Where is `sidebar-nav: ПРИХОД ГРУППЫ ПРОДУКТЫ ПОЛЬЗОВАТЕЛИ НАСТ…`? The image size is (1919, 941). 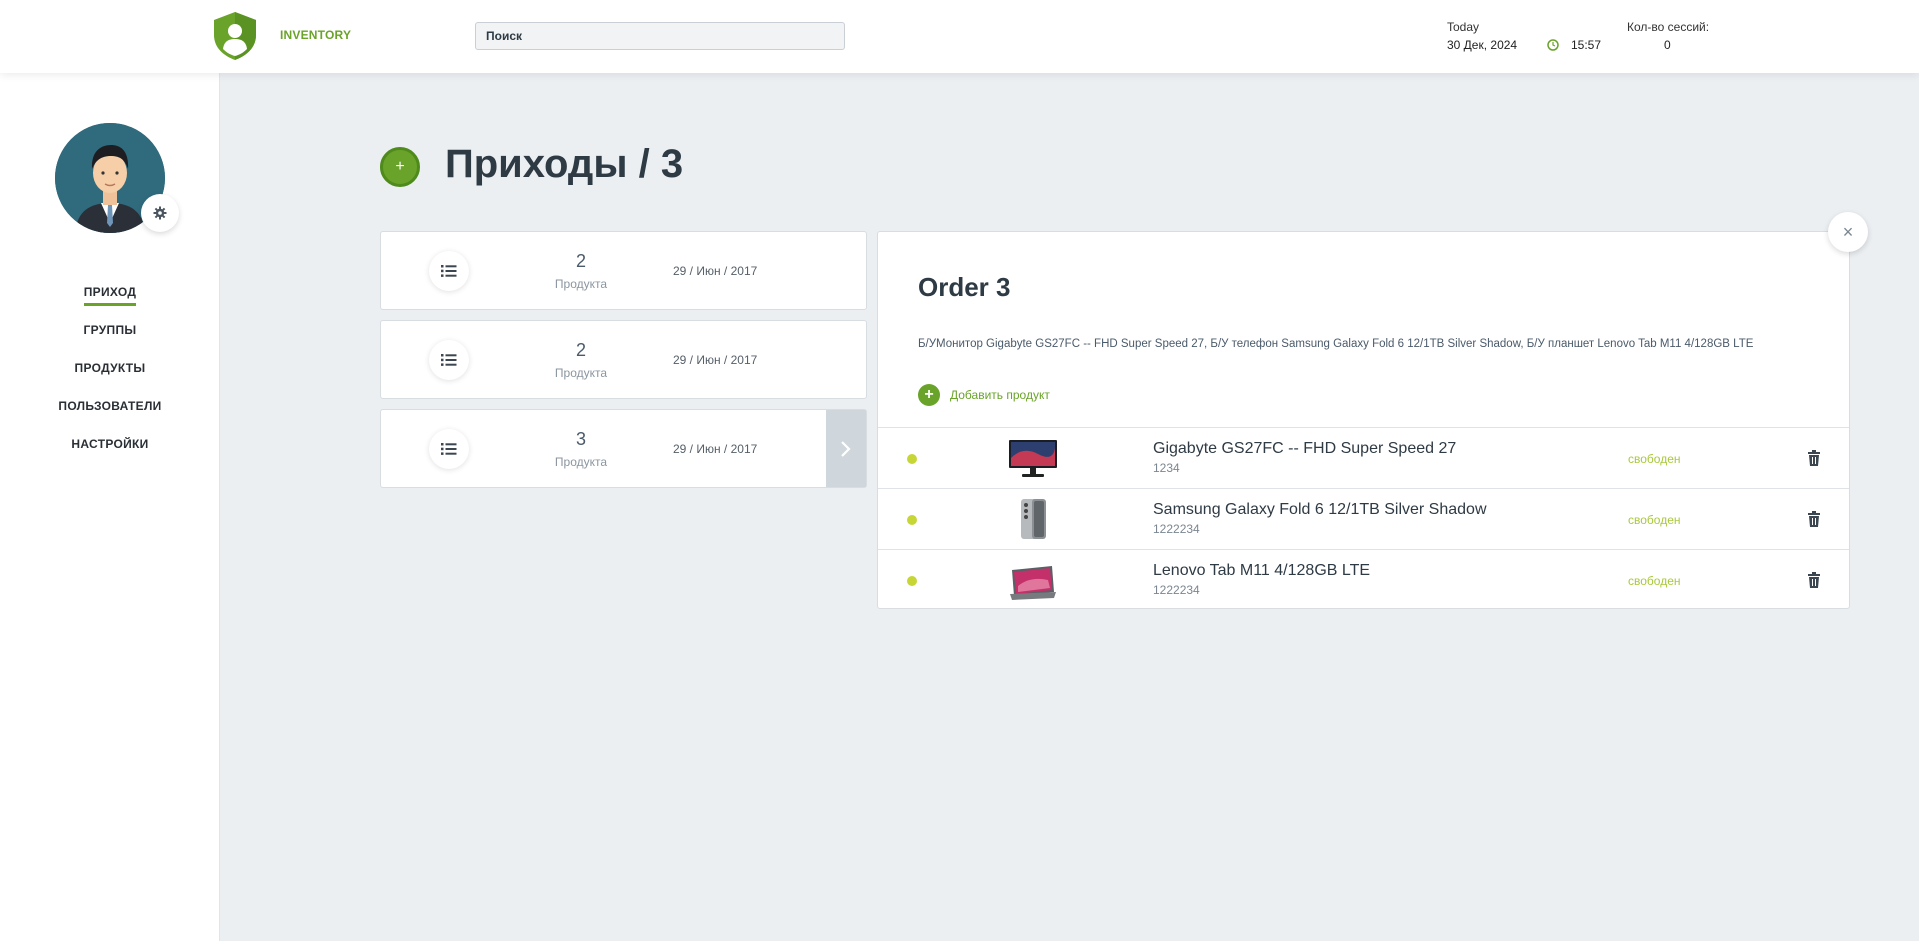 sidebar-nav: ПРИХОД ГРУППЫ ПРОДУКТЫ ПОЛЬЗОВАТЕЛИ НАСТ… is located at coordinates (110, 378).